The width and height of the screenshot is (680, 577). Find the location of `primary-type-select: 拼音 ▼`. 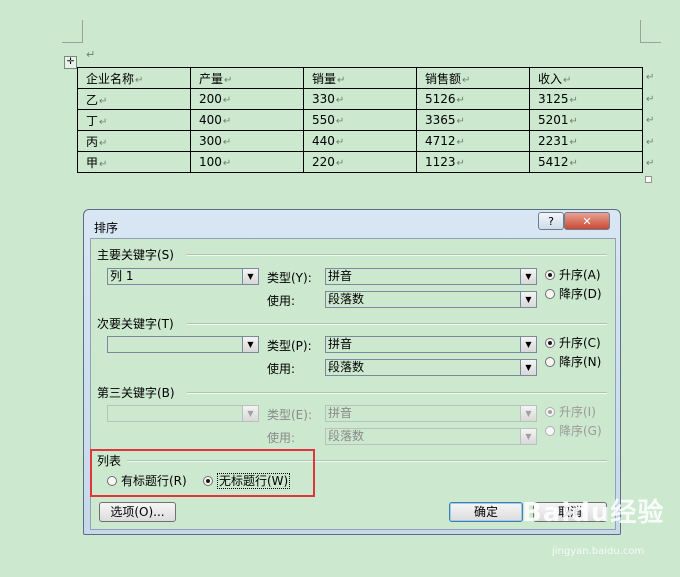

primary-type-select: 拼音 ▼ is located at coordinates (431, 276).